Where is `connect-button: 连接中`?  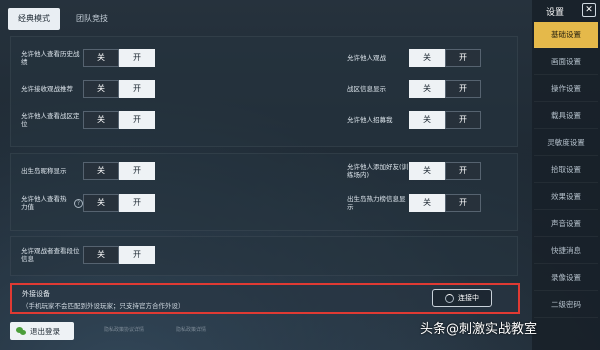 connect-button: 连接中 is located at coordinates (462, 298).